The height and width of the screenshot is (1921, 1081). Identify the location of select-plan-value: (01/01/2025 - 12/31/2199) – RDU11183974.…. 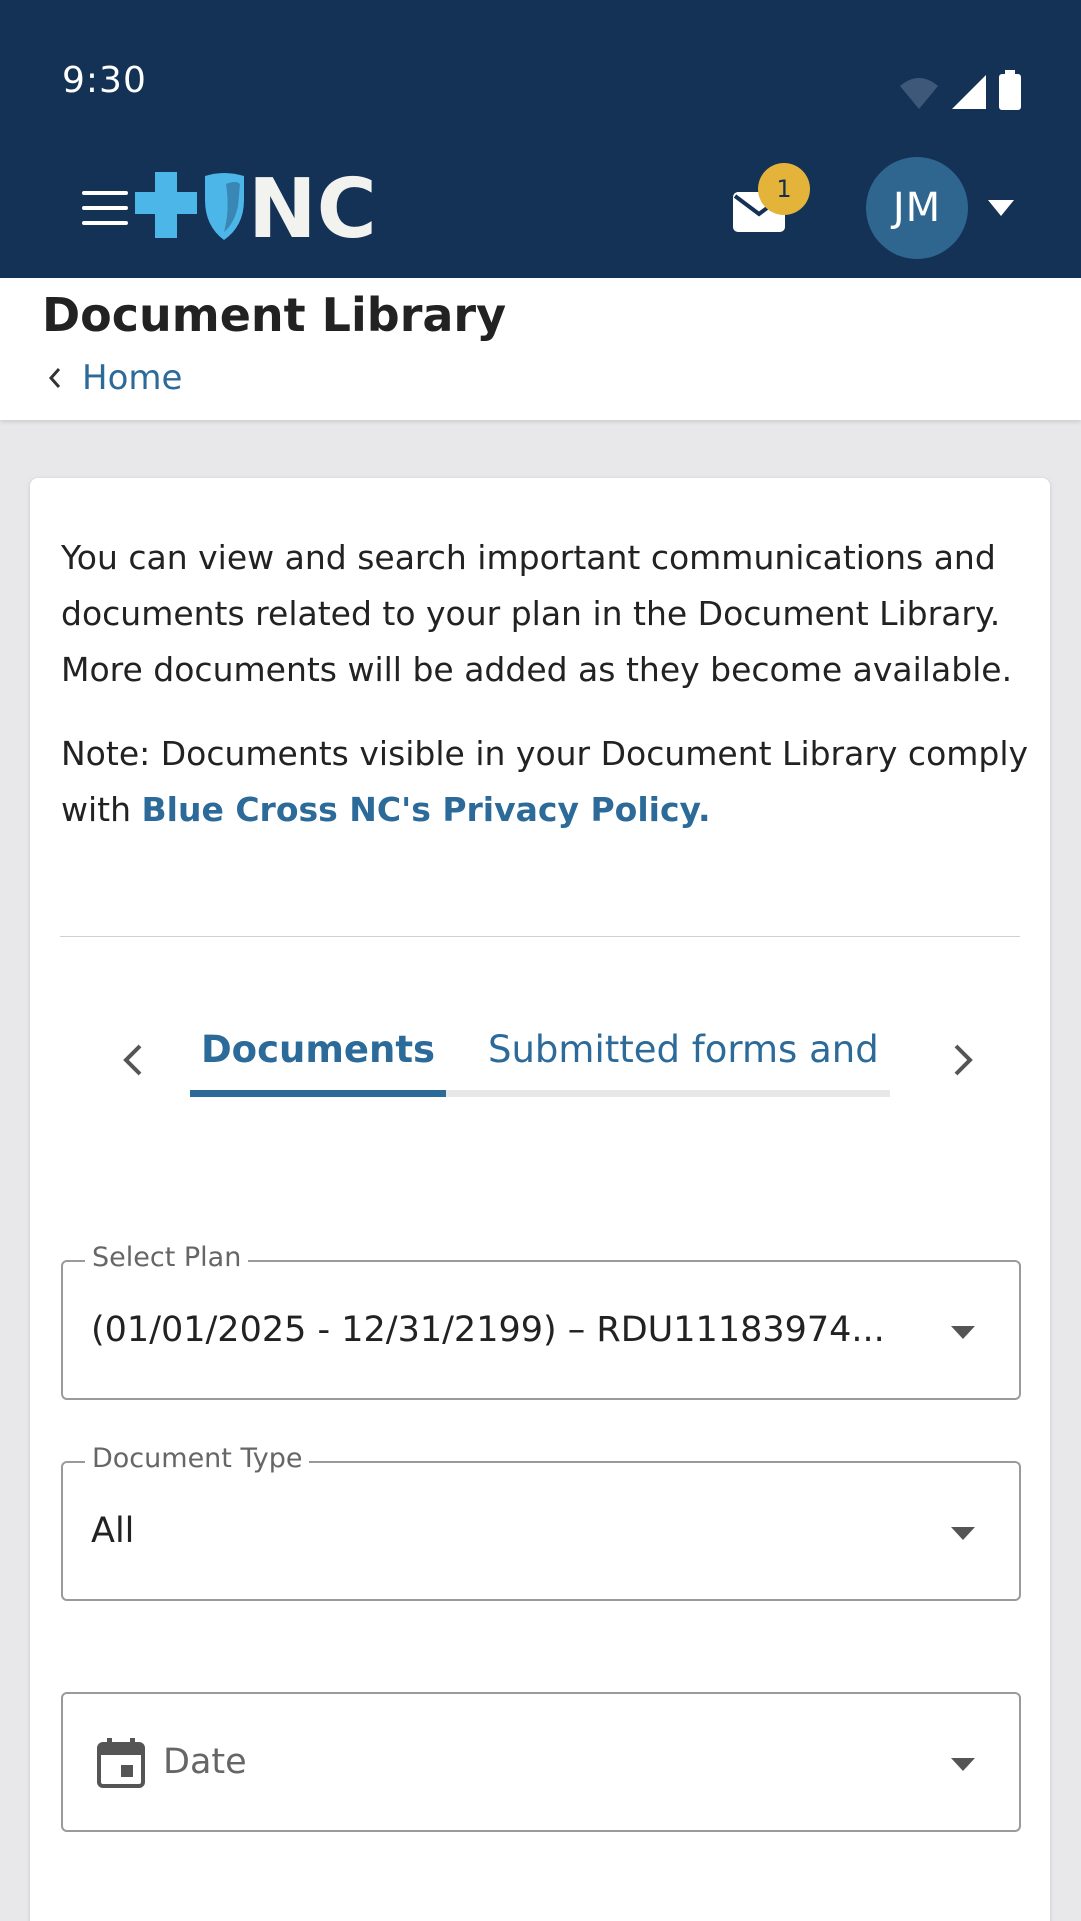
(488, 1330).